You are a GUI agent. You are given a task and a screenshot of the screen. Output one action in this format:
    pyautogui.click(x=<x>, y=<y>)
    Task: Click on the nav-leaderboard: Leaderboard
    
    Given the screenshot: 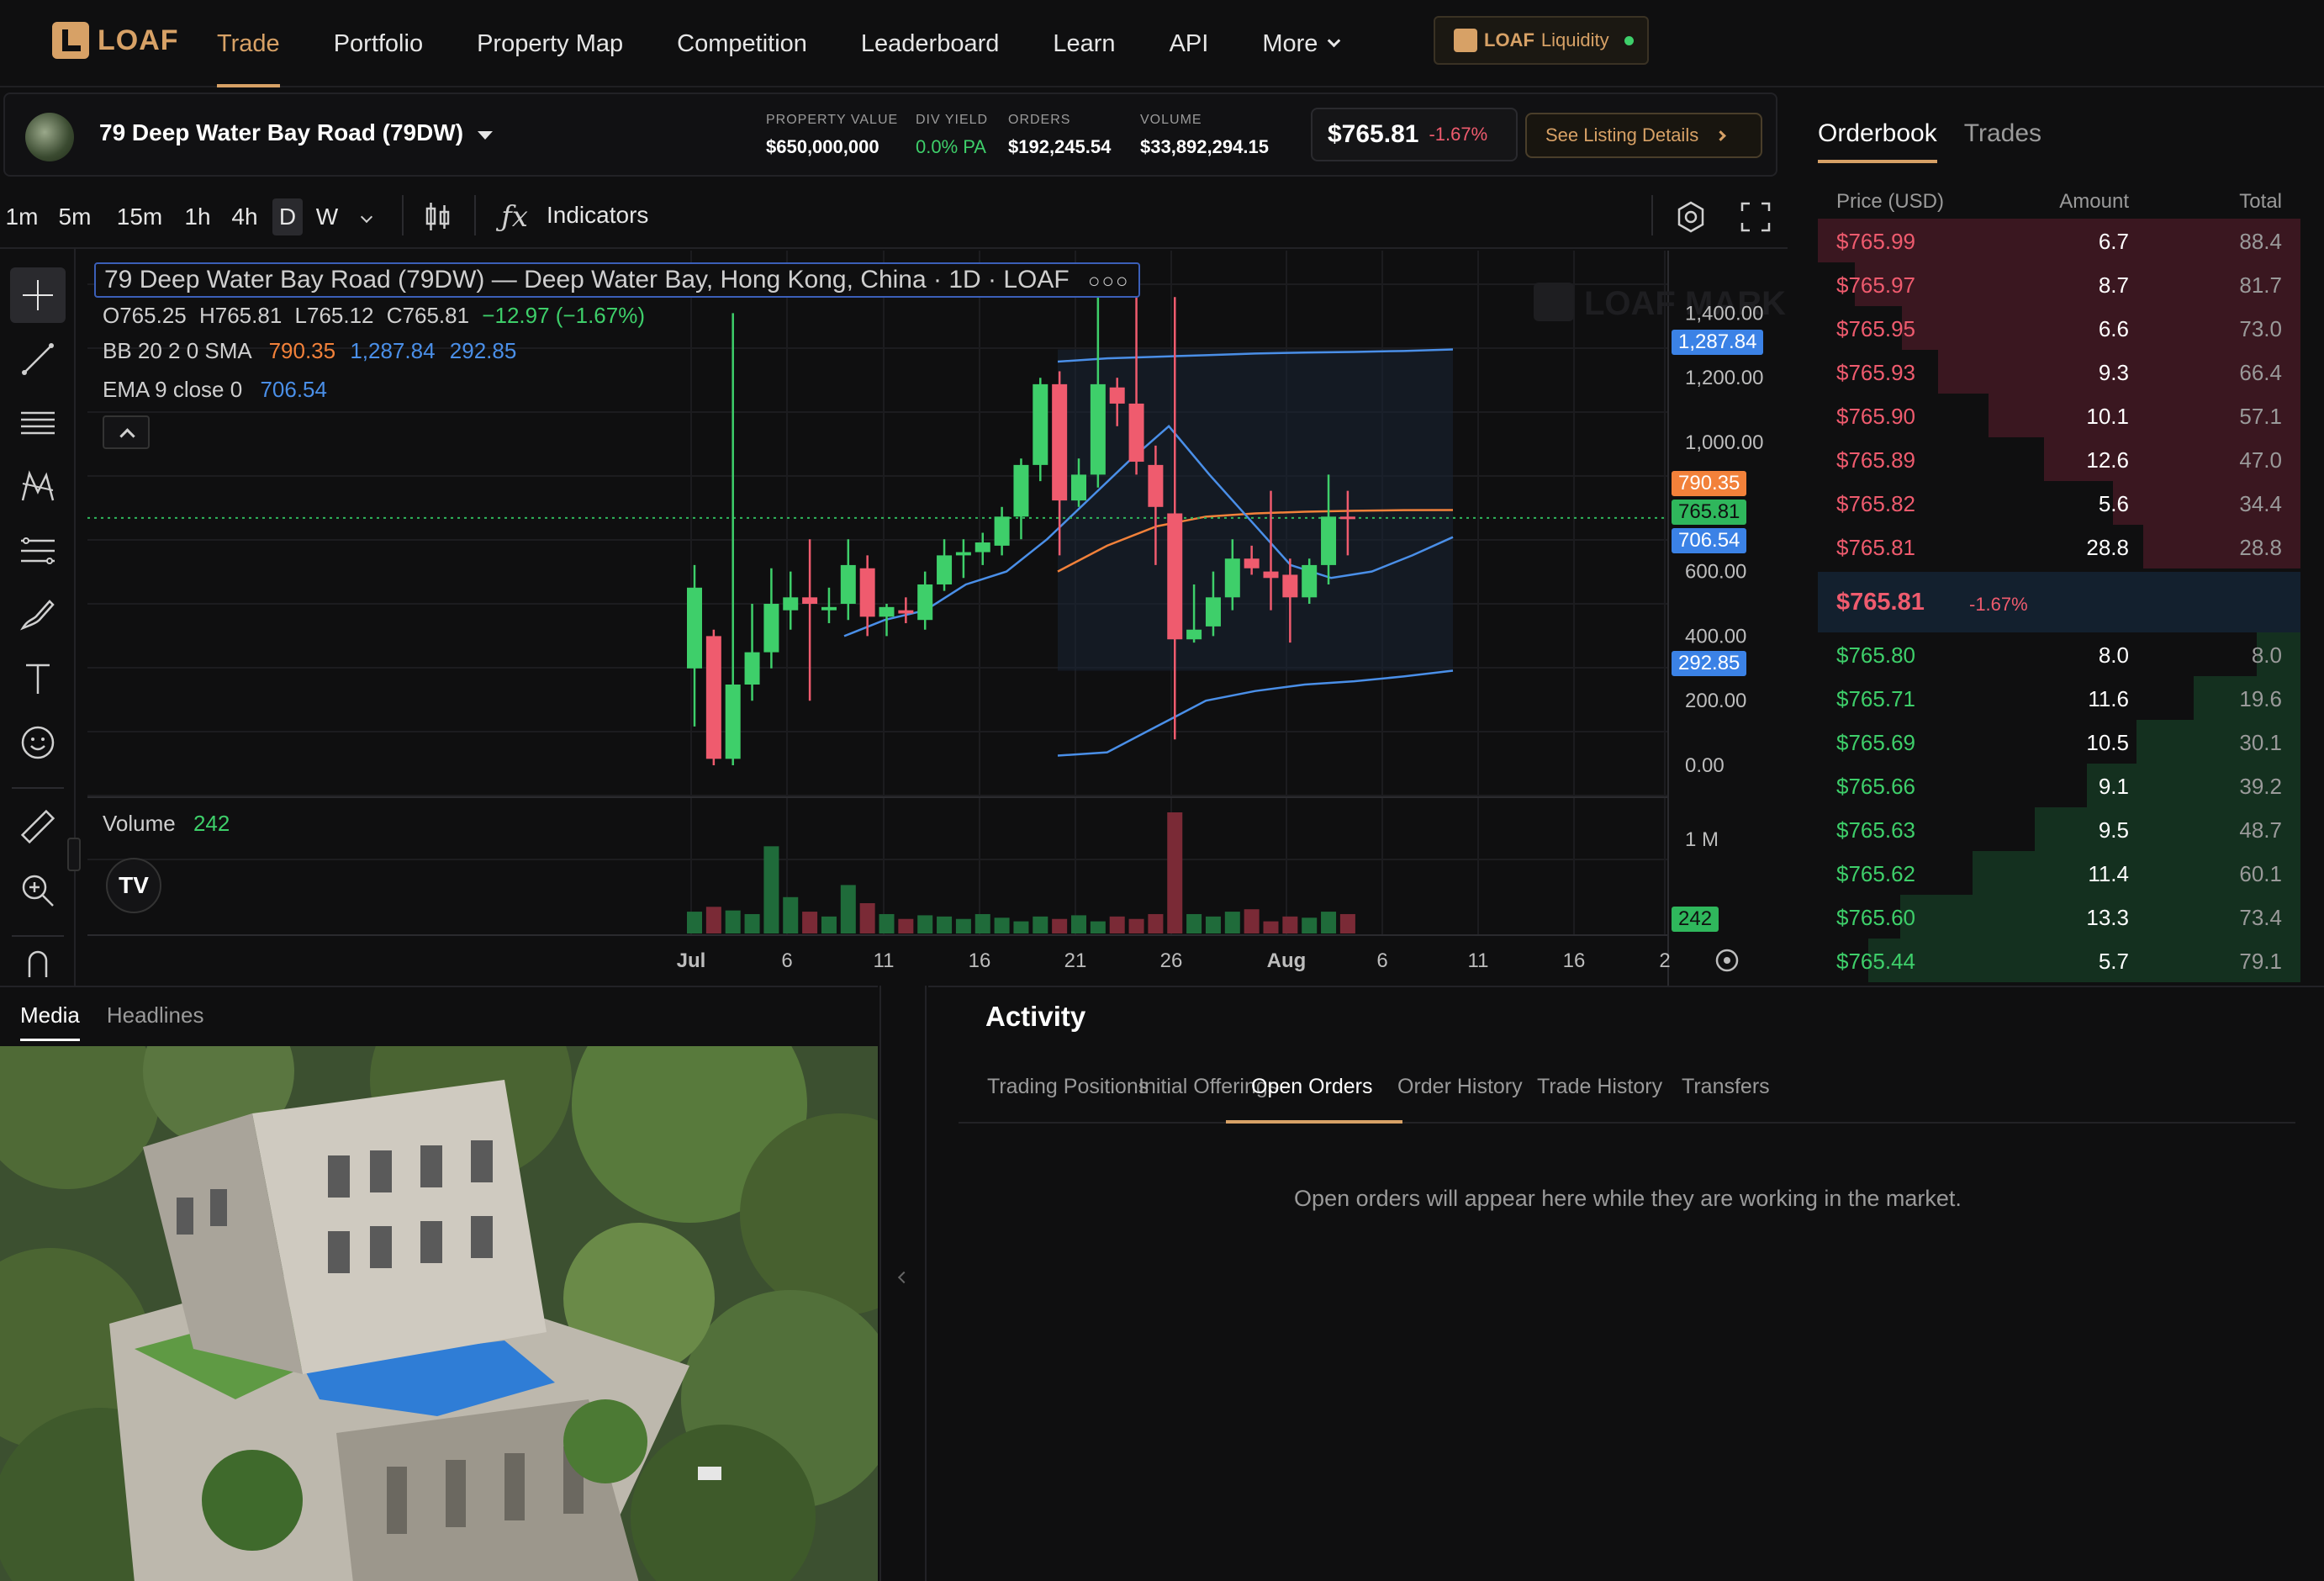 What is the action you would take?
    pyautogui.click(x=930, y=43)
    